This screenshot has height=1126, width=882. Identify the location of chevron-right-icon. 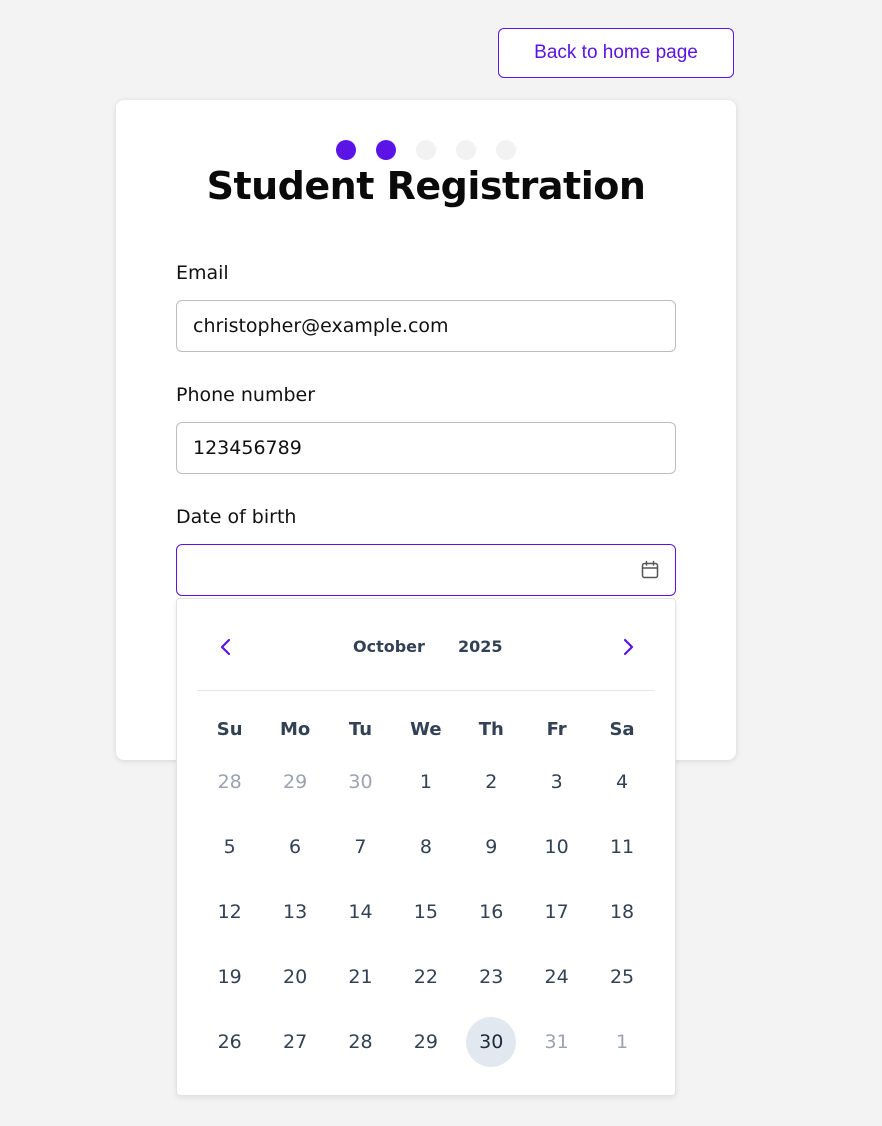
(628, 647).